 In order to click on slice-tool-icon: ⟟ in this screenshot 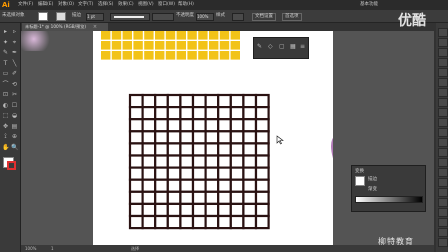, I will do `click(5, 136)`.